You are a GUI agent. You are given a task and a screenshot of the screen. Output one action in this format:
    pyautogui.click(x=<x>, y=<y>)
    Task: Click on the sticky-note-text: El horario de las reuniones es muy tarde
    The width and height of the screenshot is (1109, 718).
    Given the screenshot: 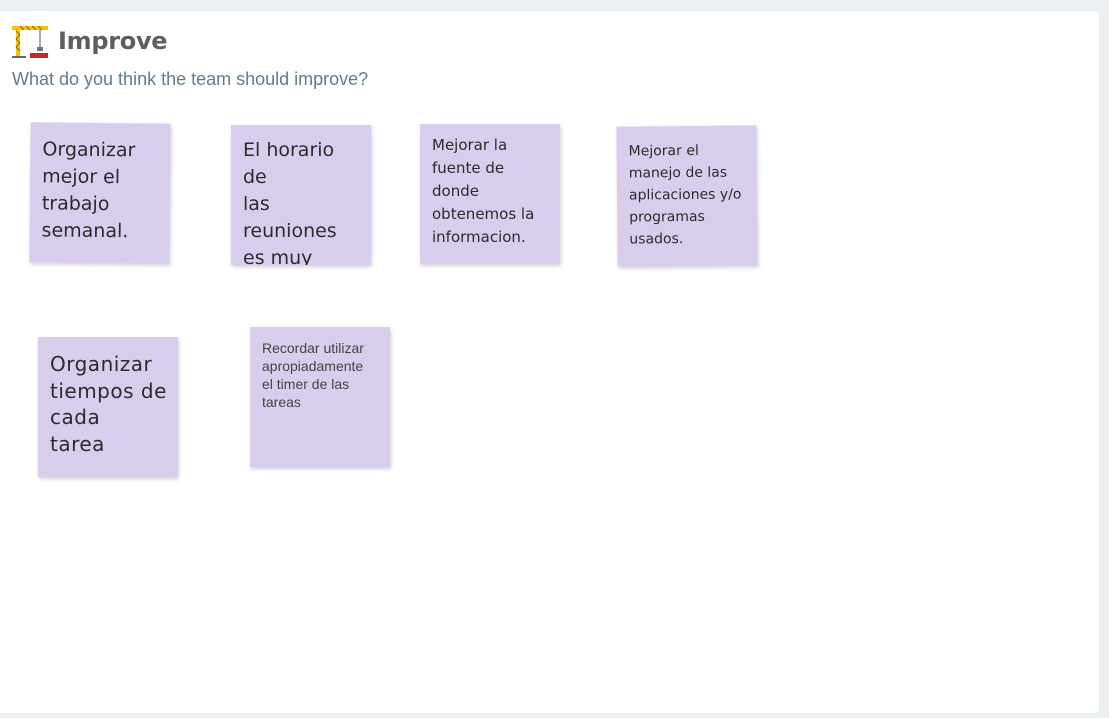 What is the action you would take?
    pyautogui.click(x=290, y=202)
    